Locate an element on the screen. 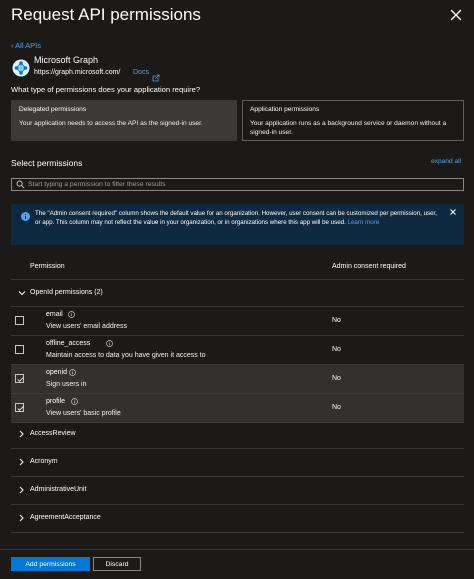 The image size is (474, 579). group-row-agreementacceptance: AgreementAcceptance is located at coordinates (237, 518).